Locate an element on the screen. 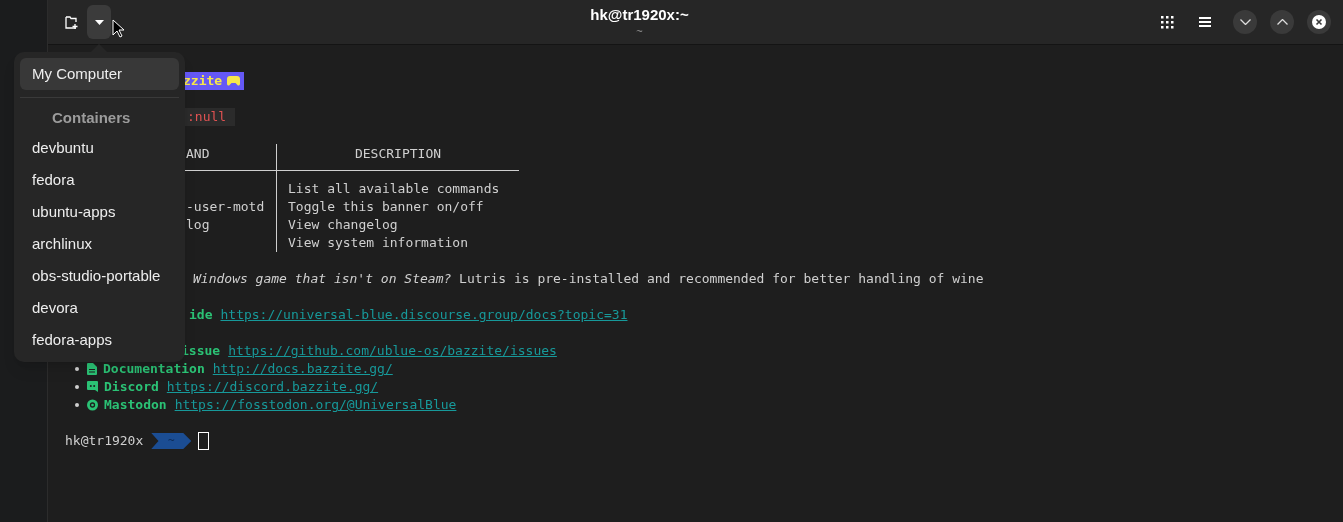 The height and width of the screenshot is (522, 1343). menu-item: archlinux is located at coordinates (99, 244).